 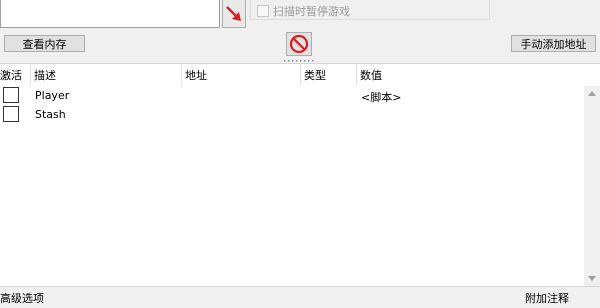 I want to click on no-entry-icon, so click(x=299, y=44).